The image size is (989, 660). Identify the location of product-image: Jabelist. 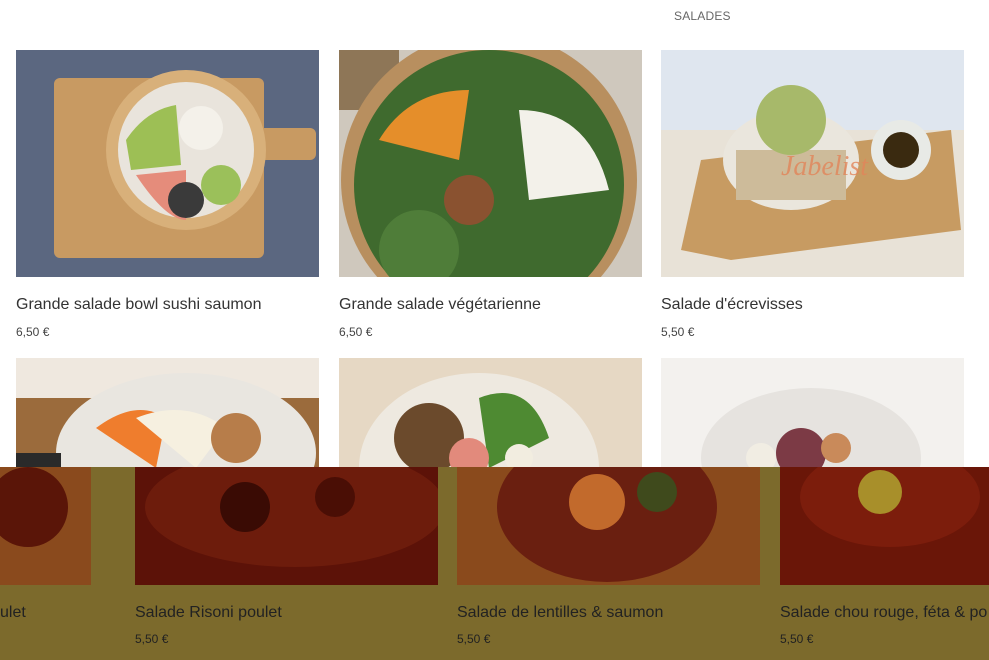
(812, 163).